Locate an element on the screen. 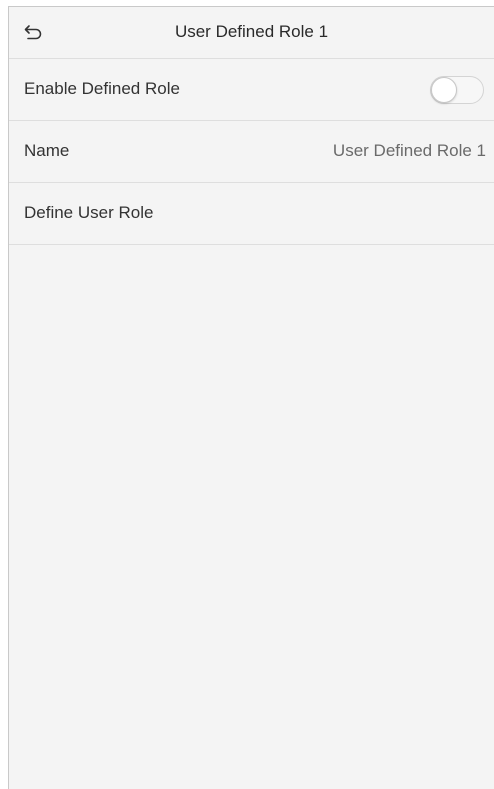  define-user-role-label: Define User Role is located at coordinates (89, 212).